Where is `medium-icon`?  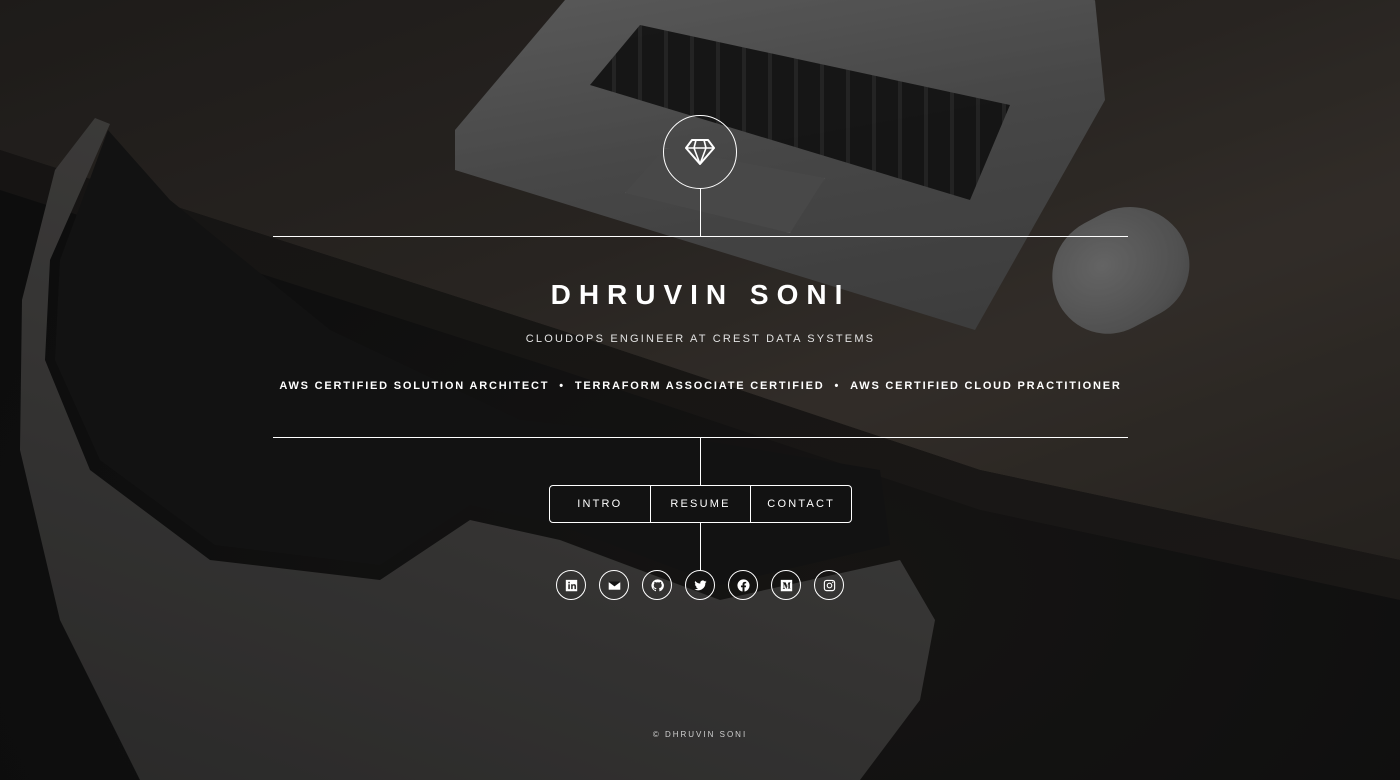
medium-icon is located at coordinates (786, 585).